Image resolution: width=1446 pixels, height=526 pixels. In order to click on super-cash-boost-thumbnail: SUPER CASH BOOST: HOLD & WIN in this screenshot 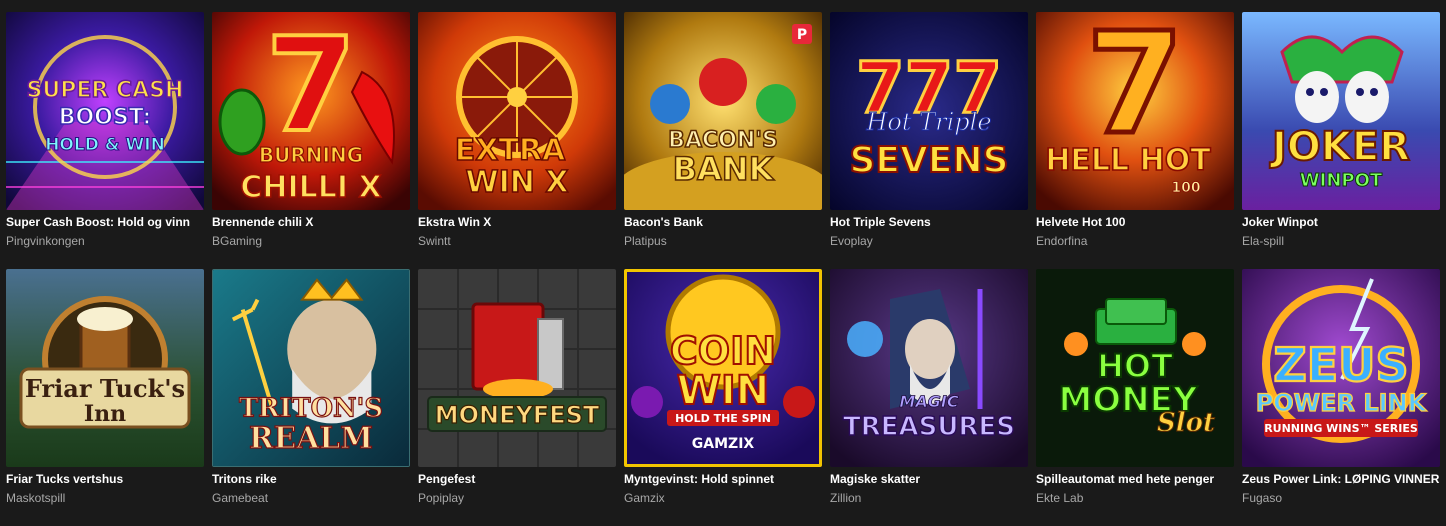, I will do `click(105, 111)`.